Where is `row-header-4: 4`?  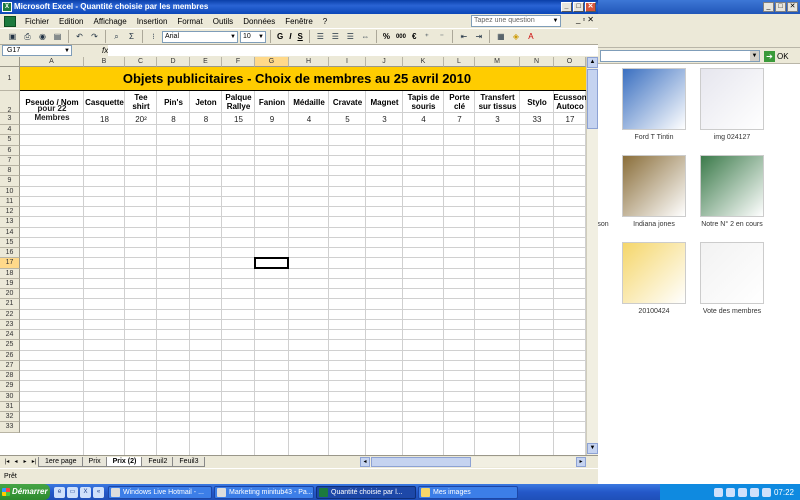 row-header-4: 4 is located at coordinates (10, 130).